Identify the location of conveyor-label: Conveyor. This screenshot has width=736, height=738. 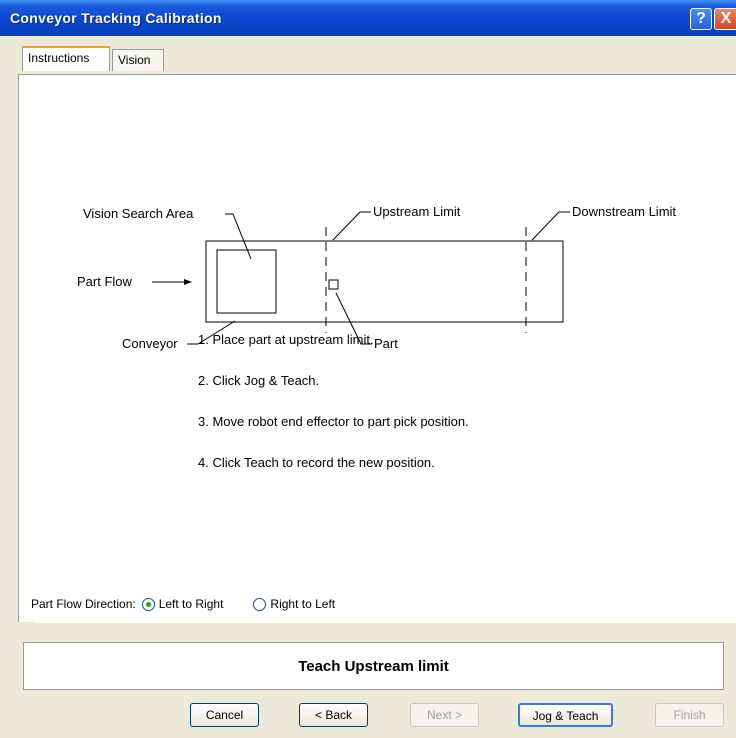
(150, 343).